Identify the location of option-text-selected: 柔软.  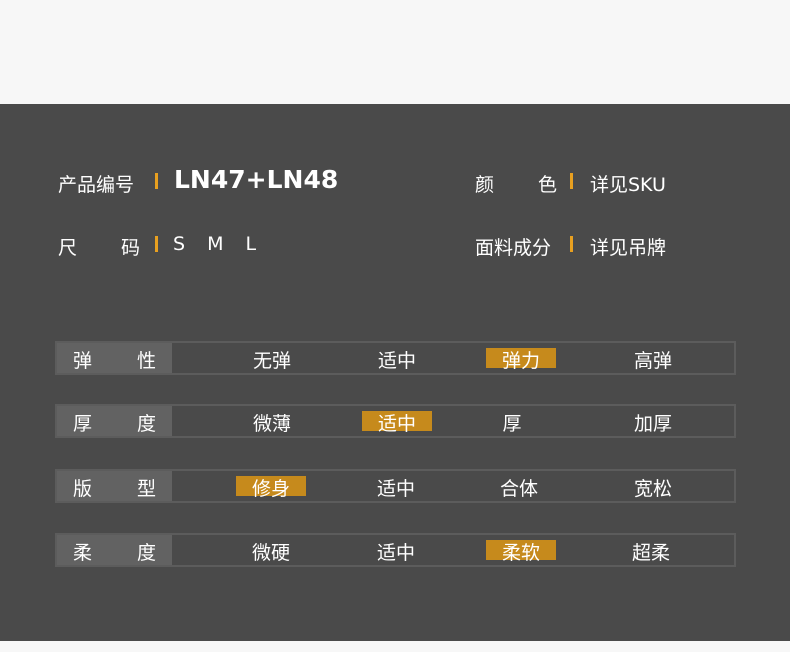
(520, 553).